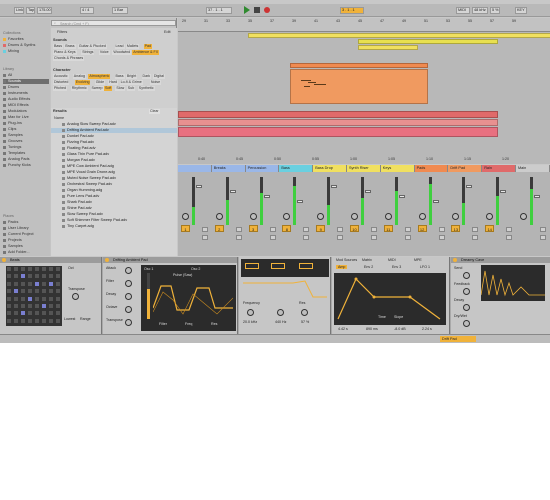 This screenshot has width=550, height=500. What do you see at coordinates (87, 10) in the screenshot?
I see `signature-field: 4 / 4` at bounding box center [87, 10].